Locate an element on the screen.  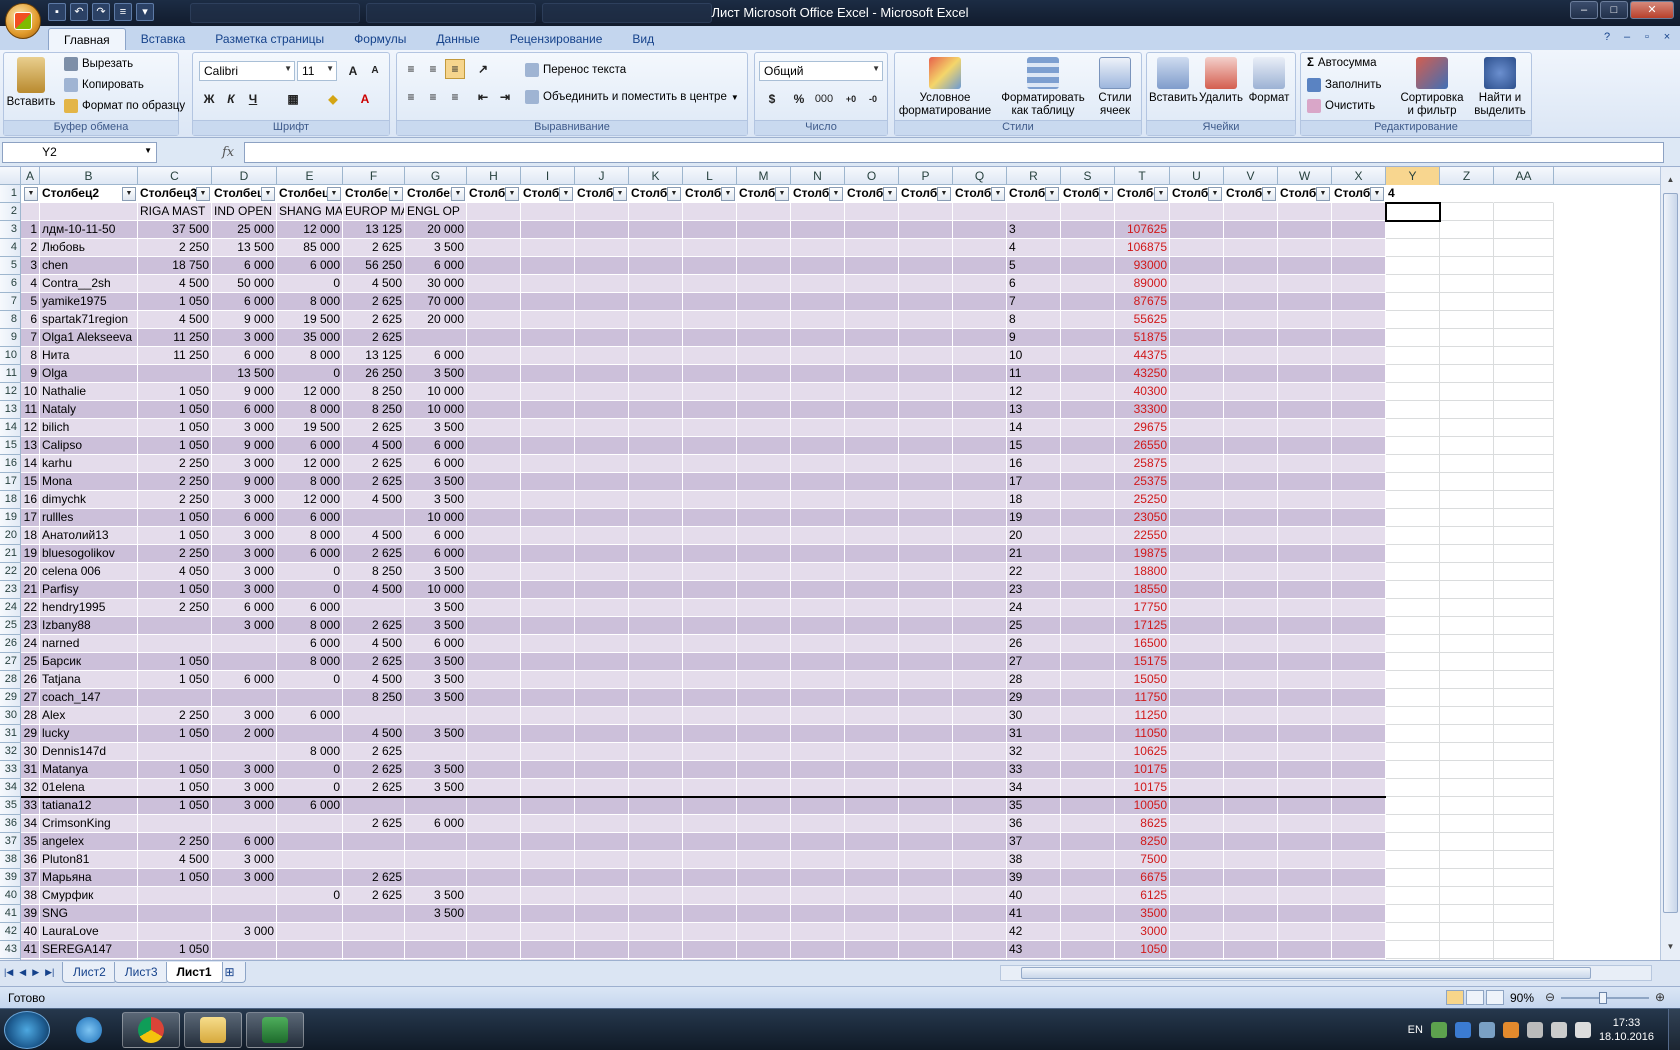
horizontal-scrollbar is located at coordinates (1326, 973).